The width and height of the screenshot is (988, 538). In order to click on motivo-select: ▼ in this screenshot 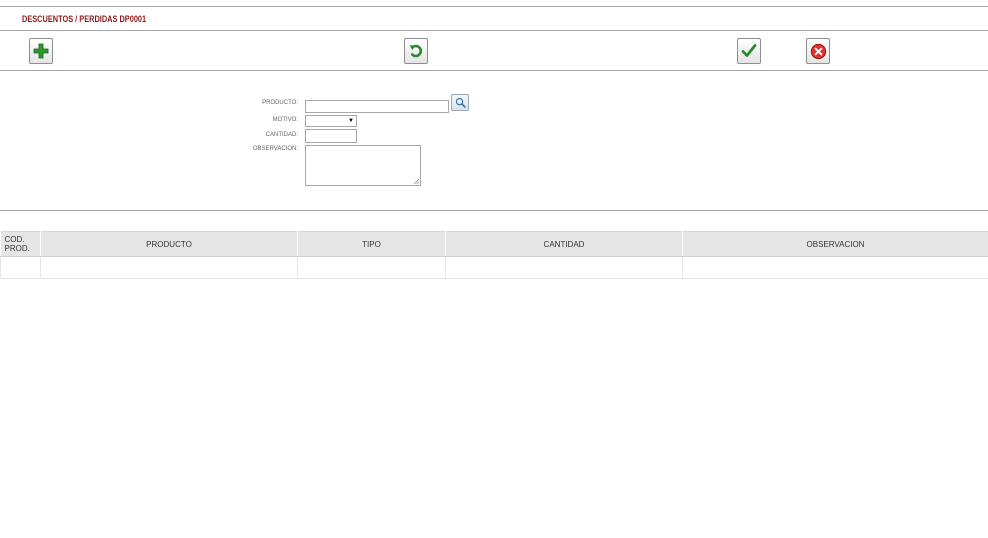, I will do `click(331, 121)`.